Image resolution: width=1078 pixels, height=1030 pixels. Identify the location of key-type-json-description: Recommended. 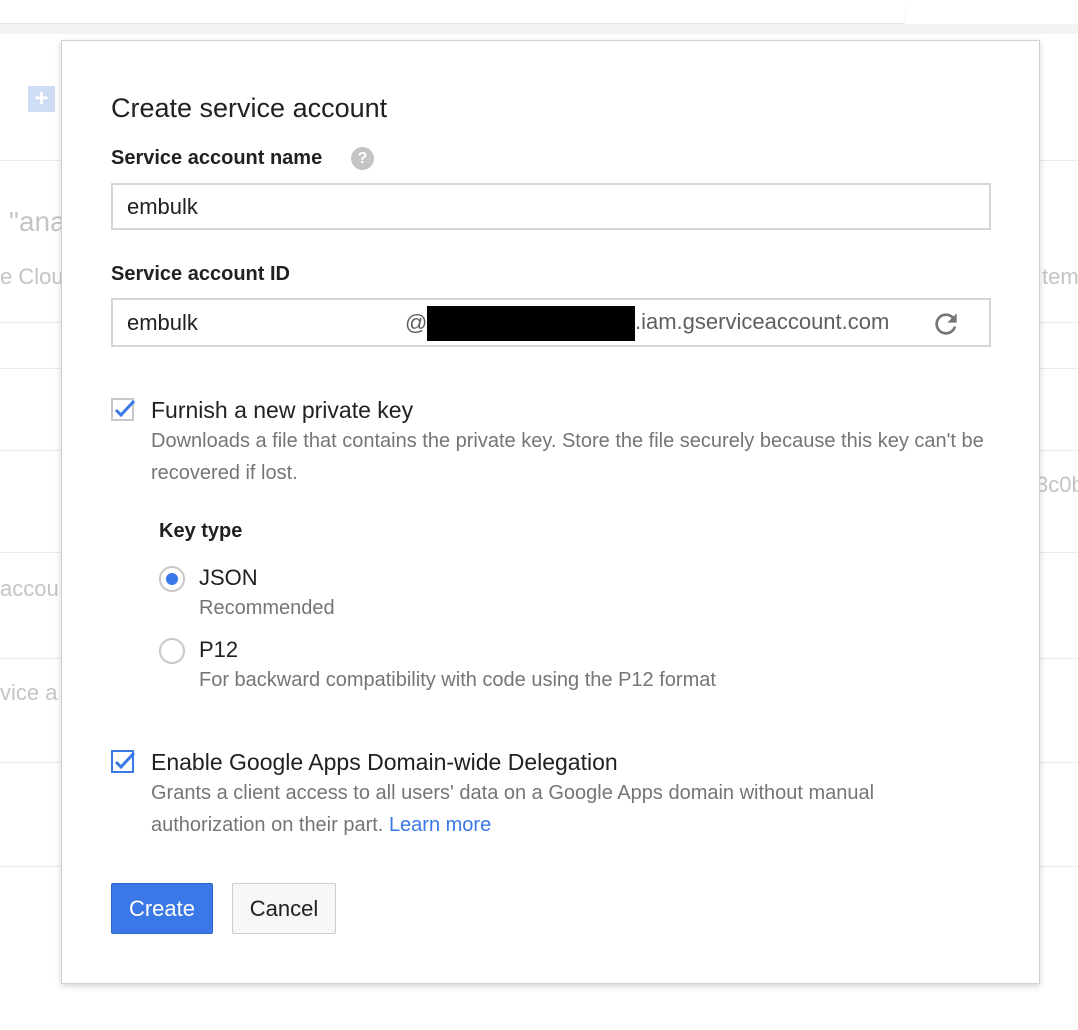
(267, 608).